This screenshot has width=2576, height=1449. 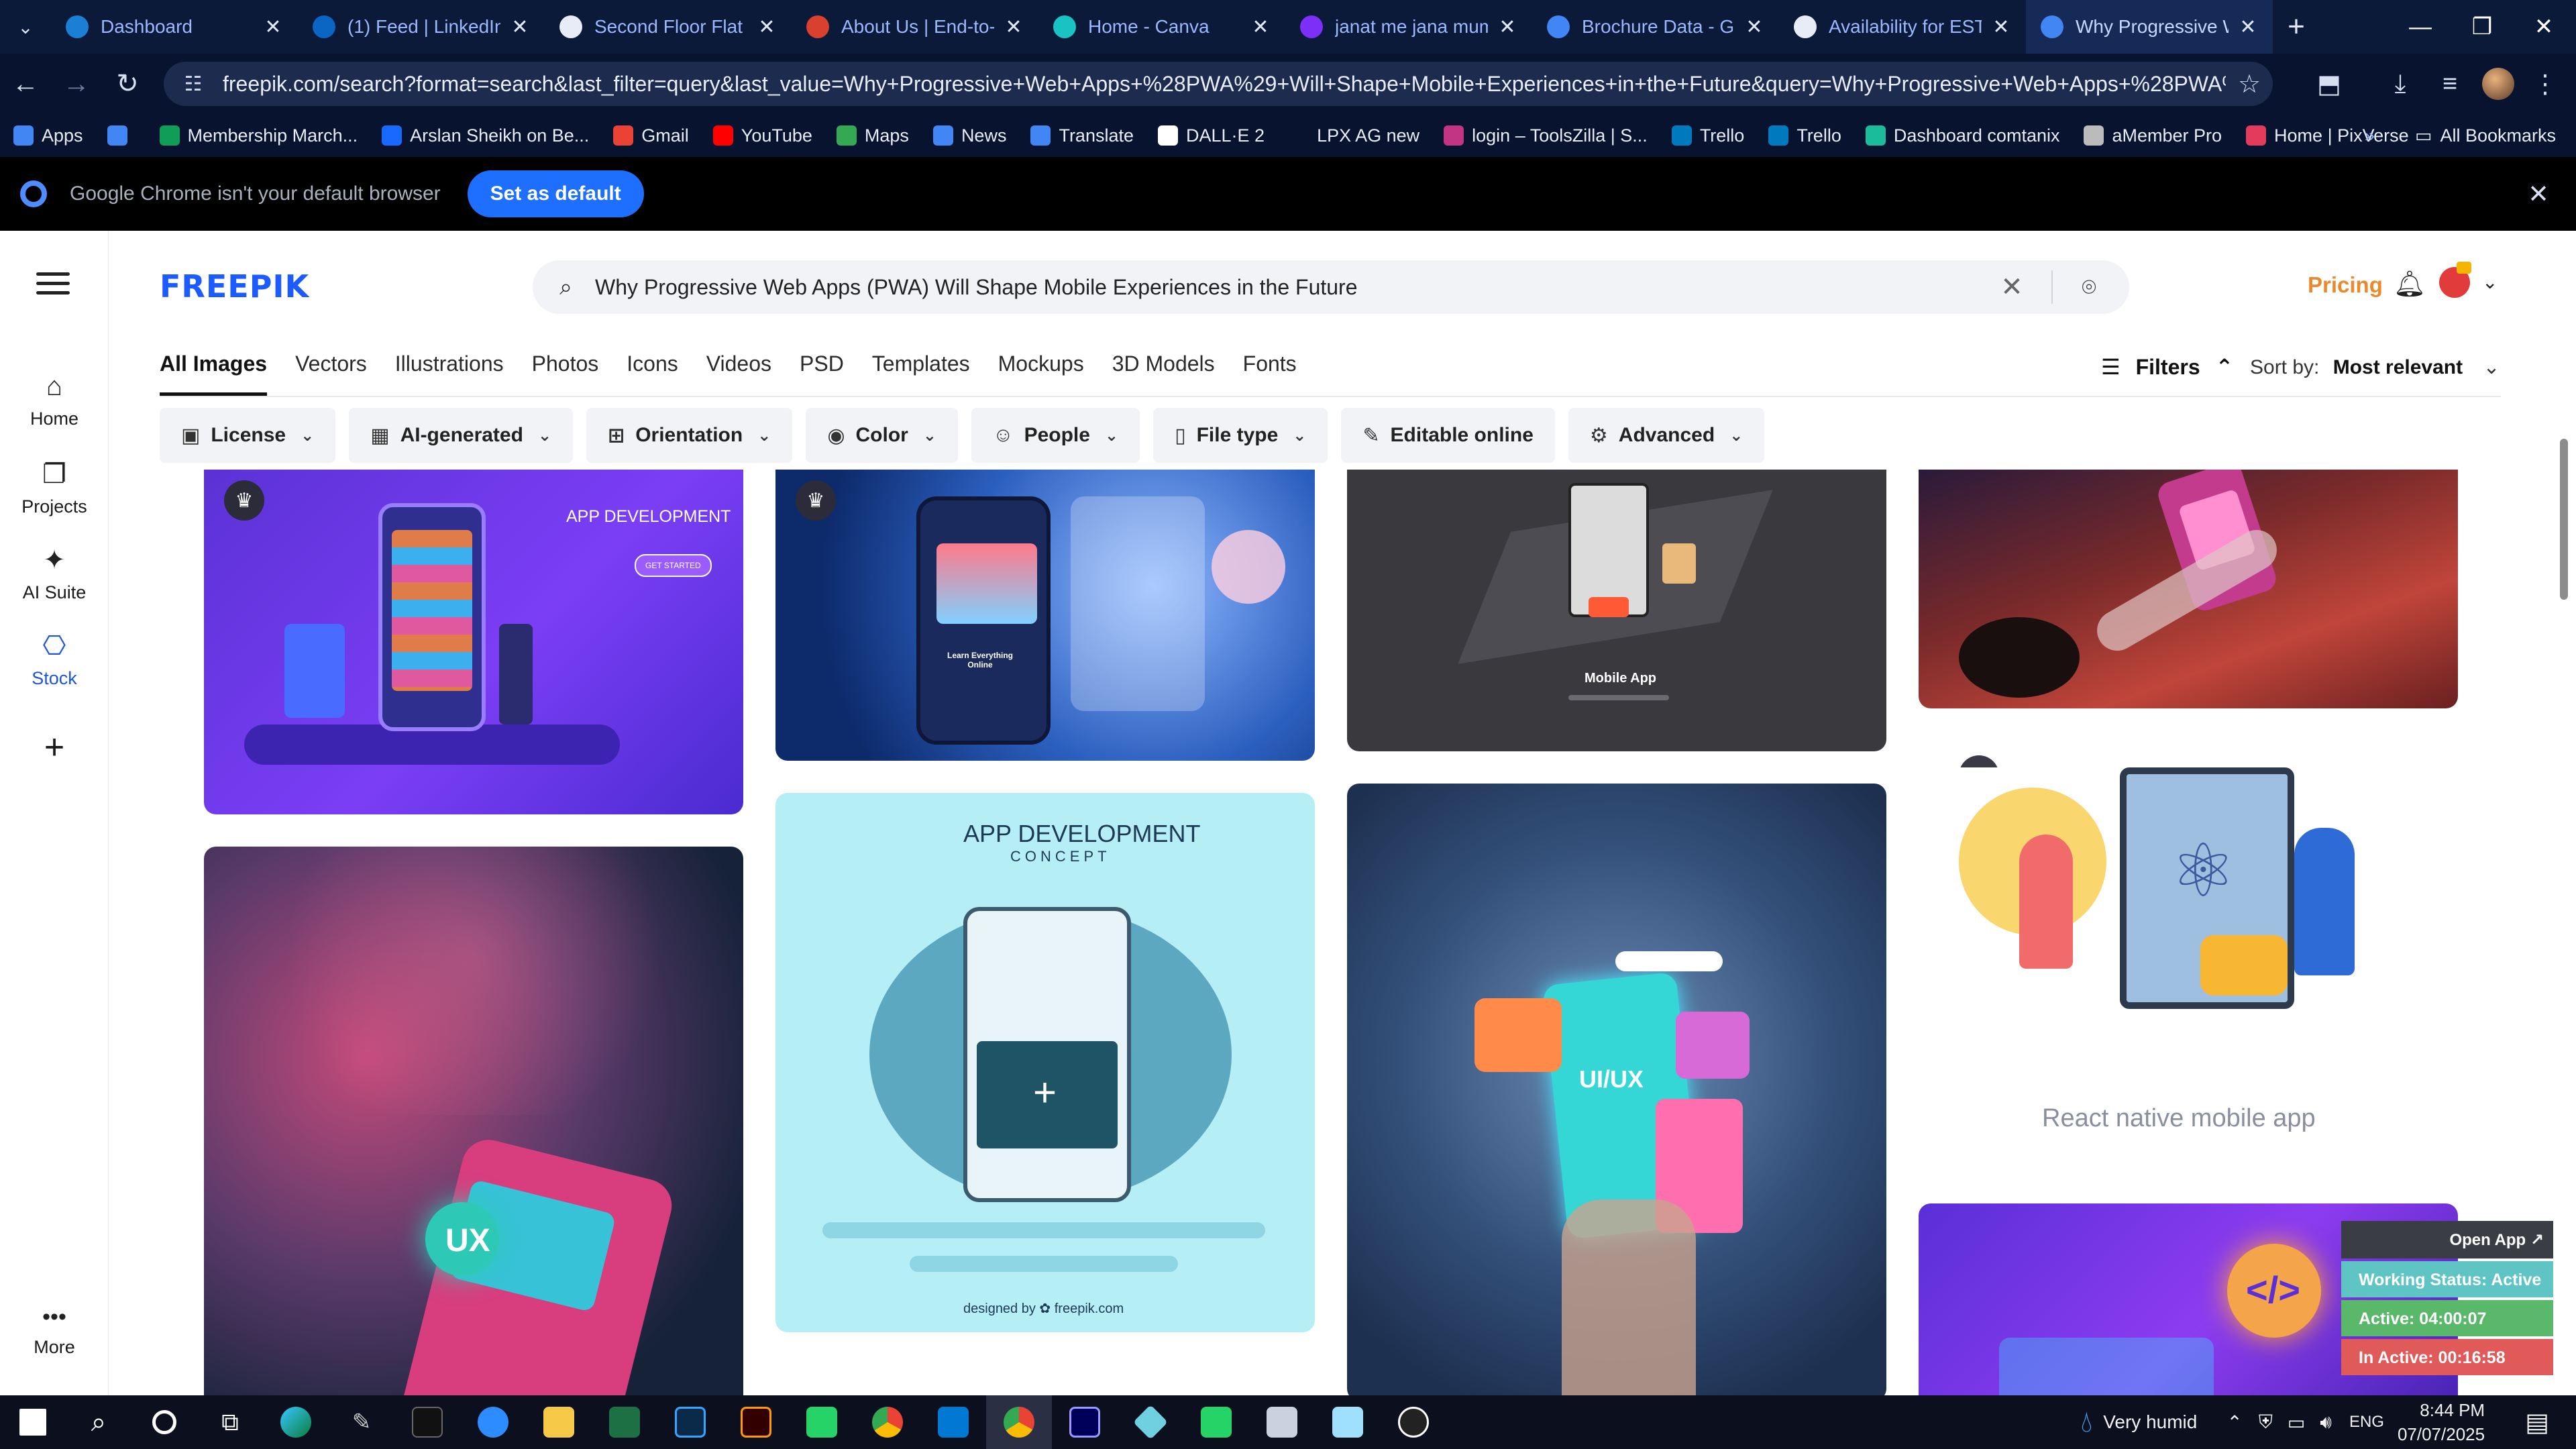 What do you see at coordinates (2296, 1422) in the screenshot?
I see `network-icon: ▭` at bounding box center [2296, 1422].